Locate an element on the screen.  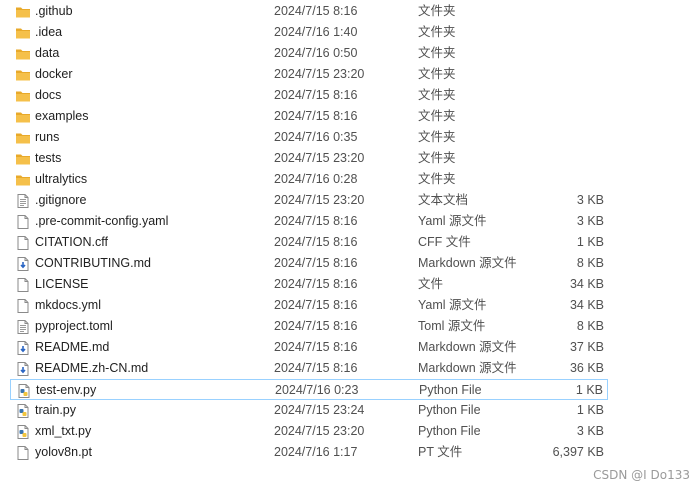
file-row-idea: .idea 2024/7/16 1:40 文件夹 is located at coordinates (309, 32).